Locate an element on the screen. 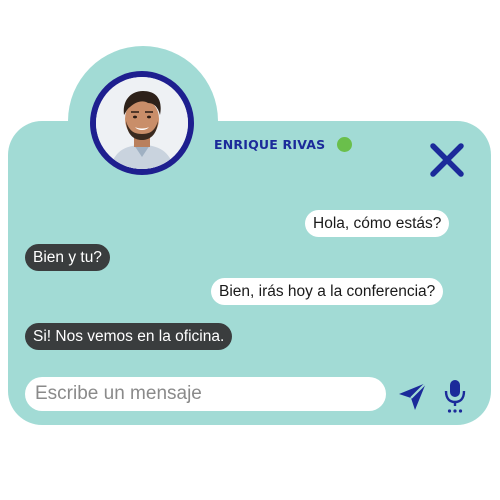  avatar-photo is located at coordinates (142, 123).